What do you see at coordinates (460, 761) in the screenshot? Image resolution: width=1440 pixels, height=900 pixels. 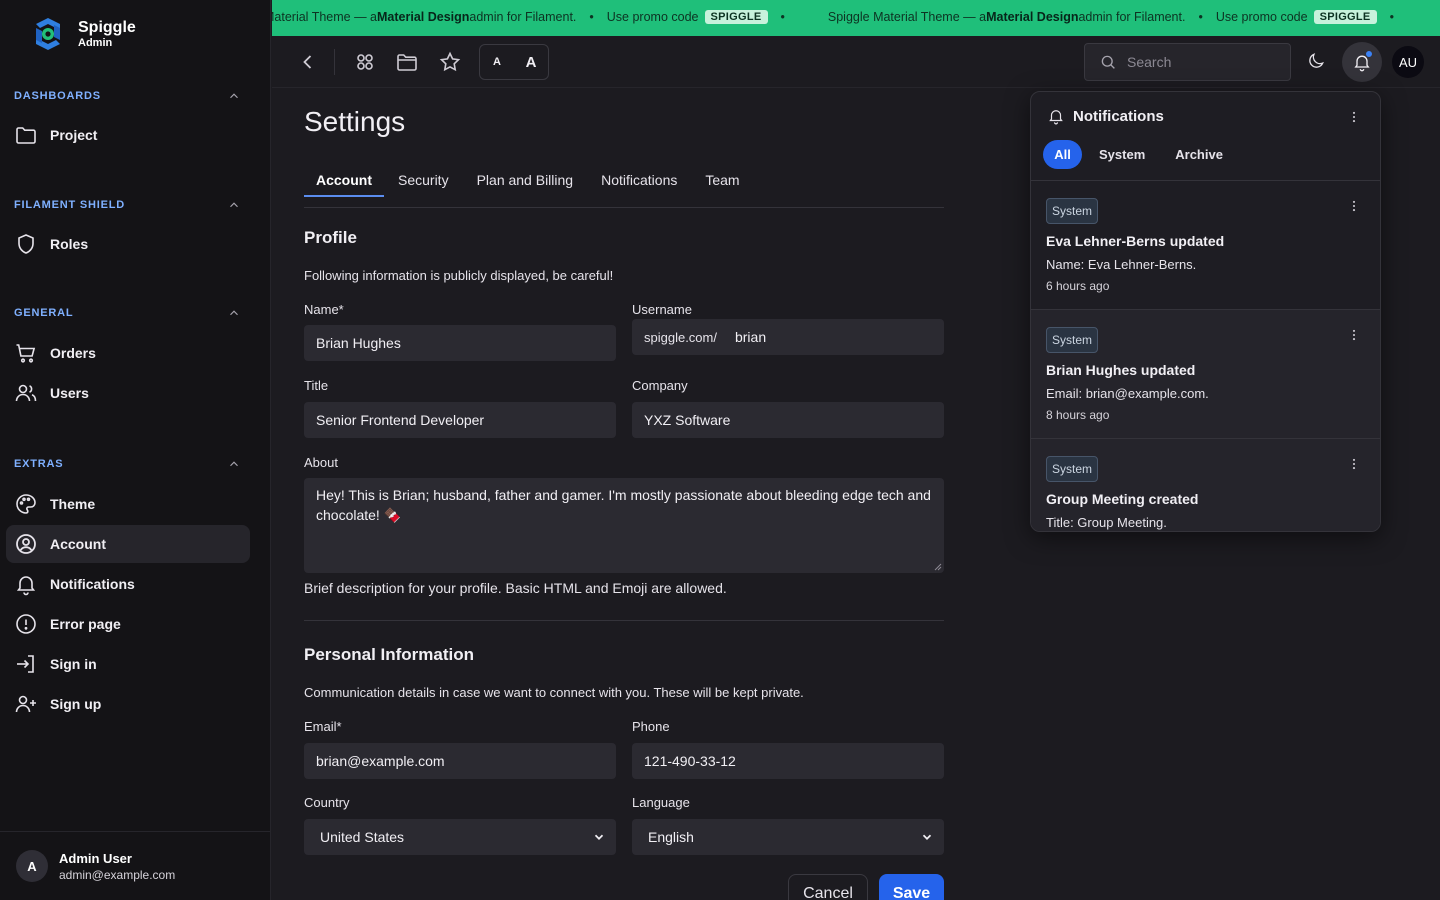 I see `email-input` at bounding box center [460, 761].